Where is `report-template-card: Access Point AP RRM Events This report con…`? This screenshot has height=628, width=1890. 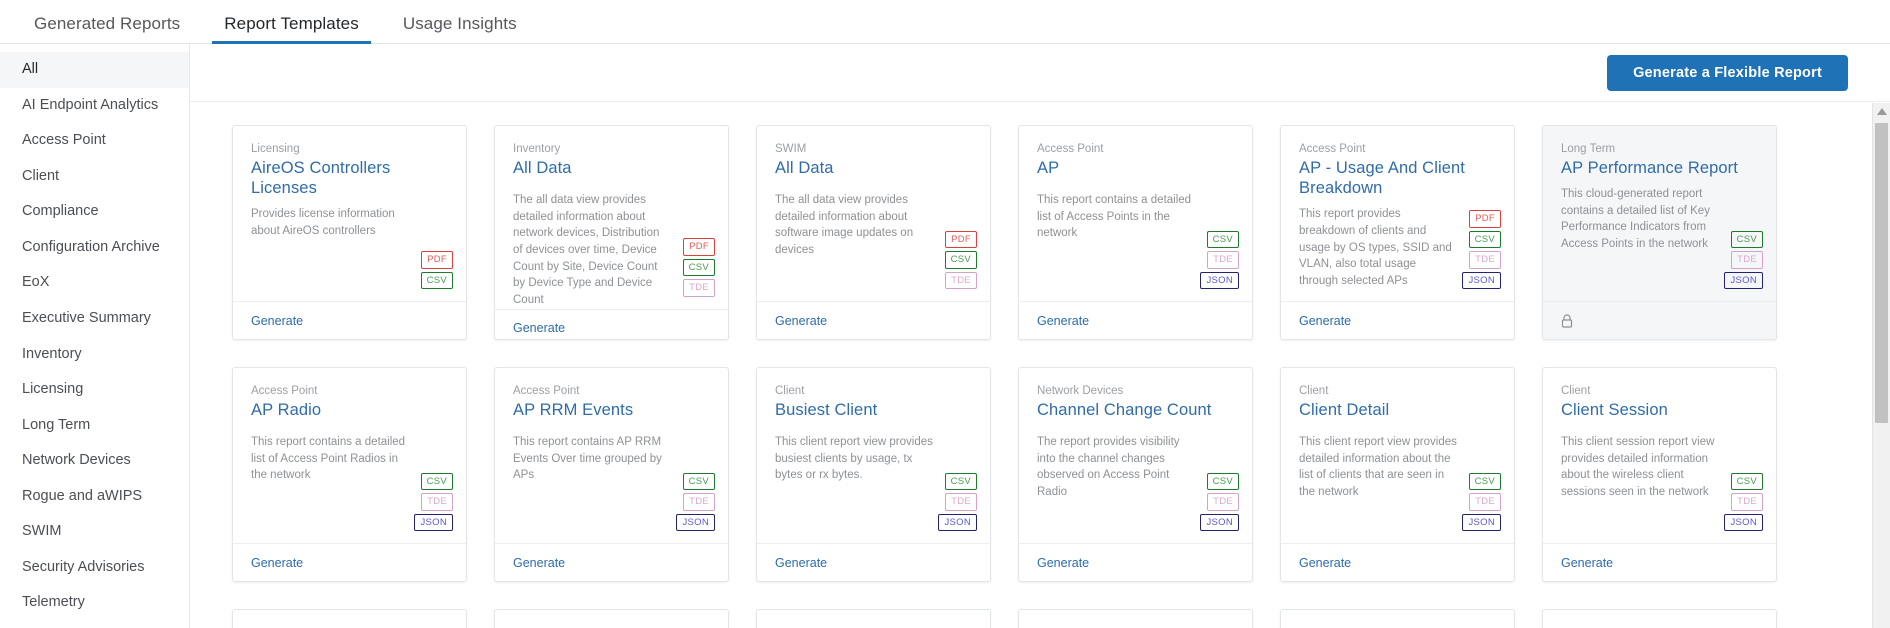 report-template-card: Access Point AP RRM Events This report con… is located at coordinates (611, 474).